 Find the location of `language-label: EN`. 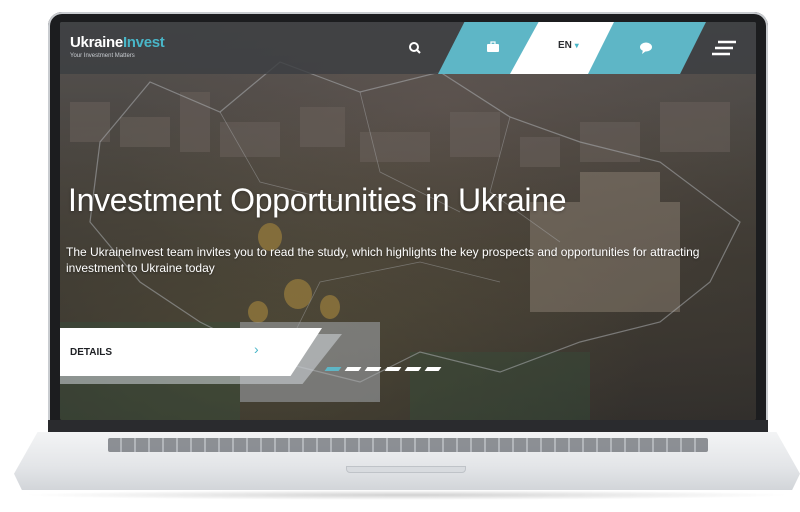

language-label: EN is located at coordinates (565, 45).